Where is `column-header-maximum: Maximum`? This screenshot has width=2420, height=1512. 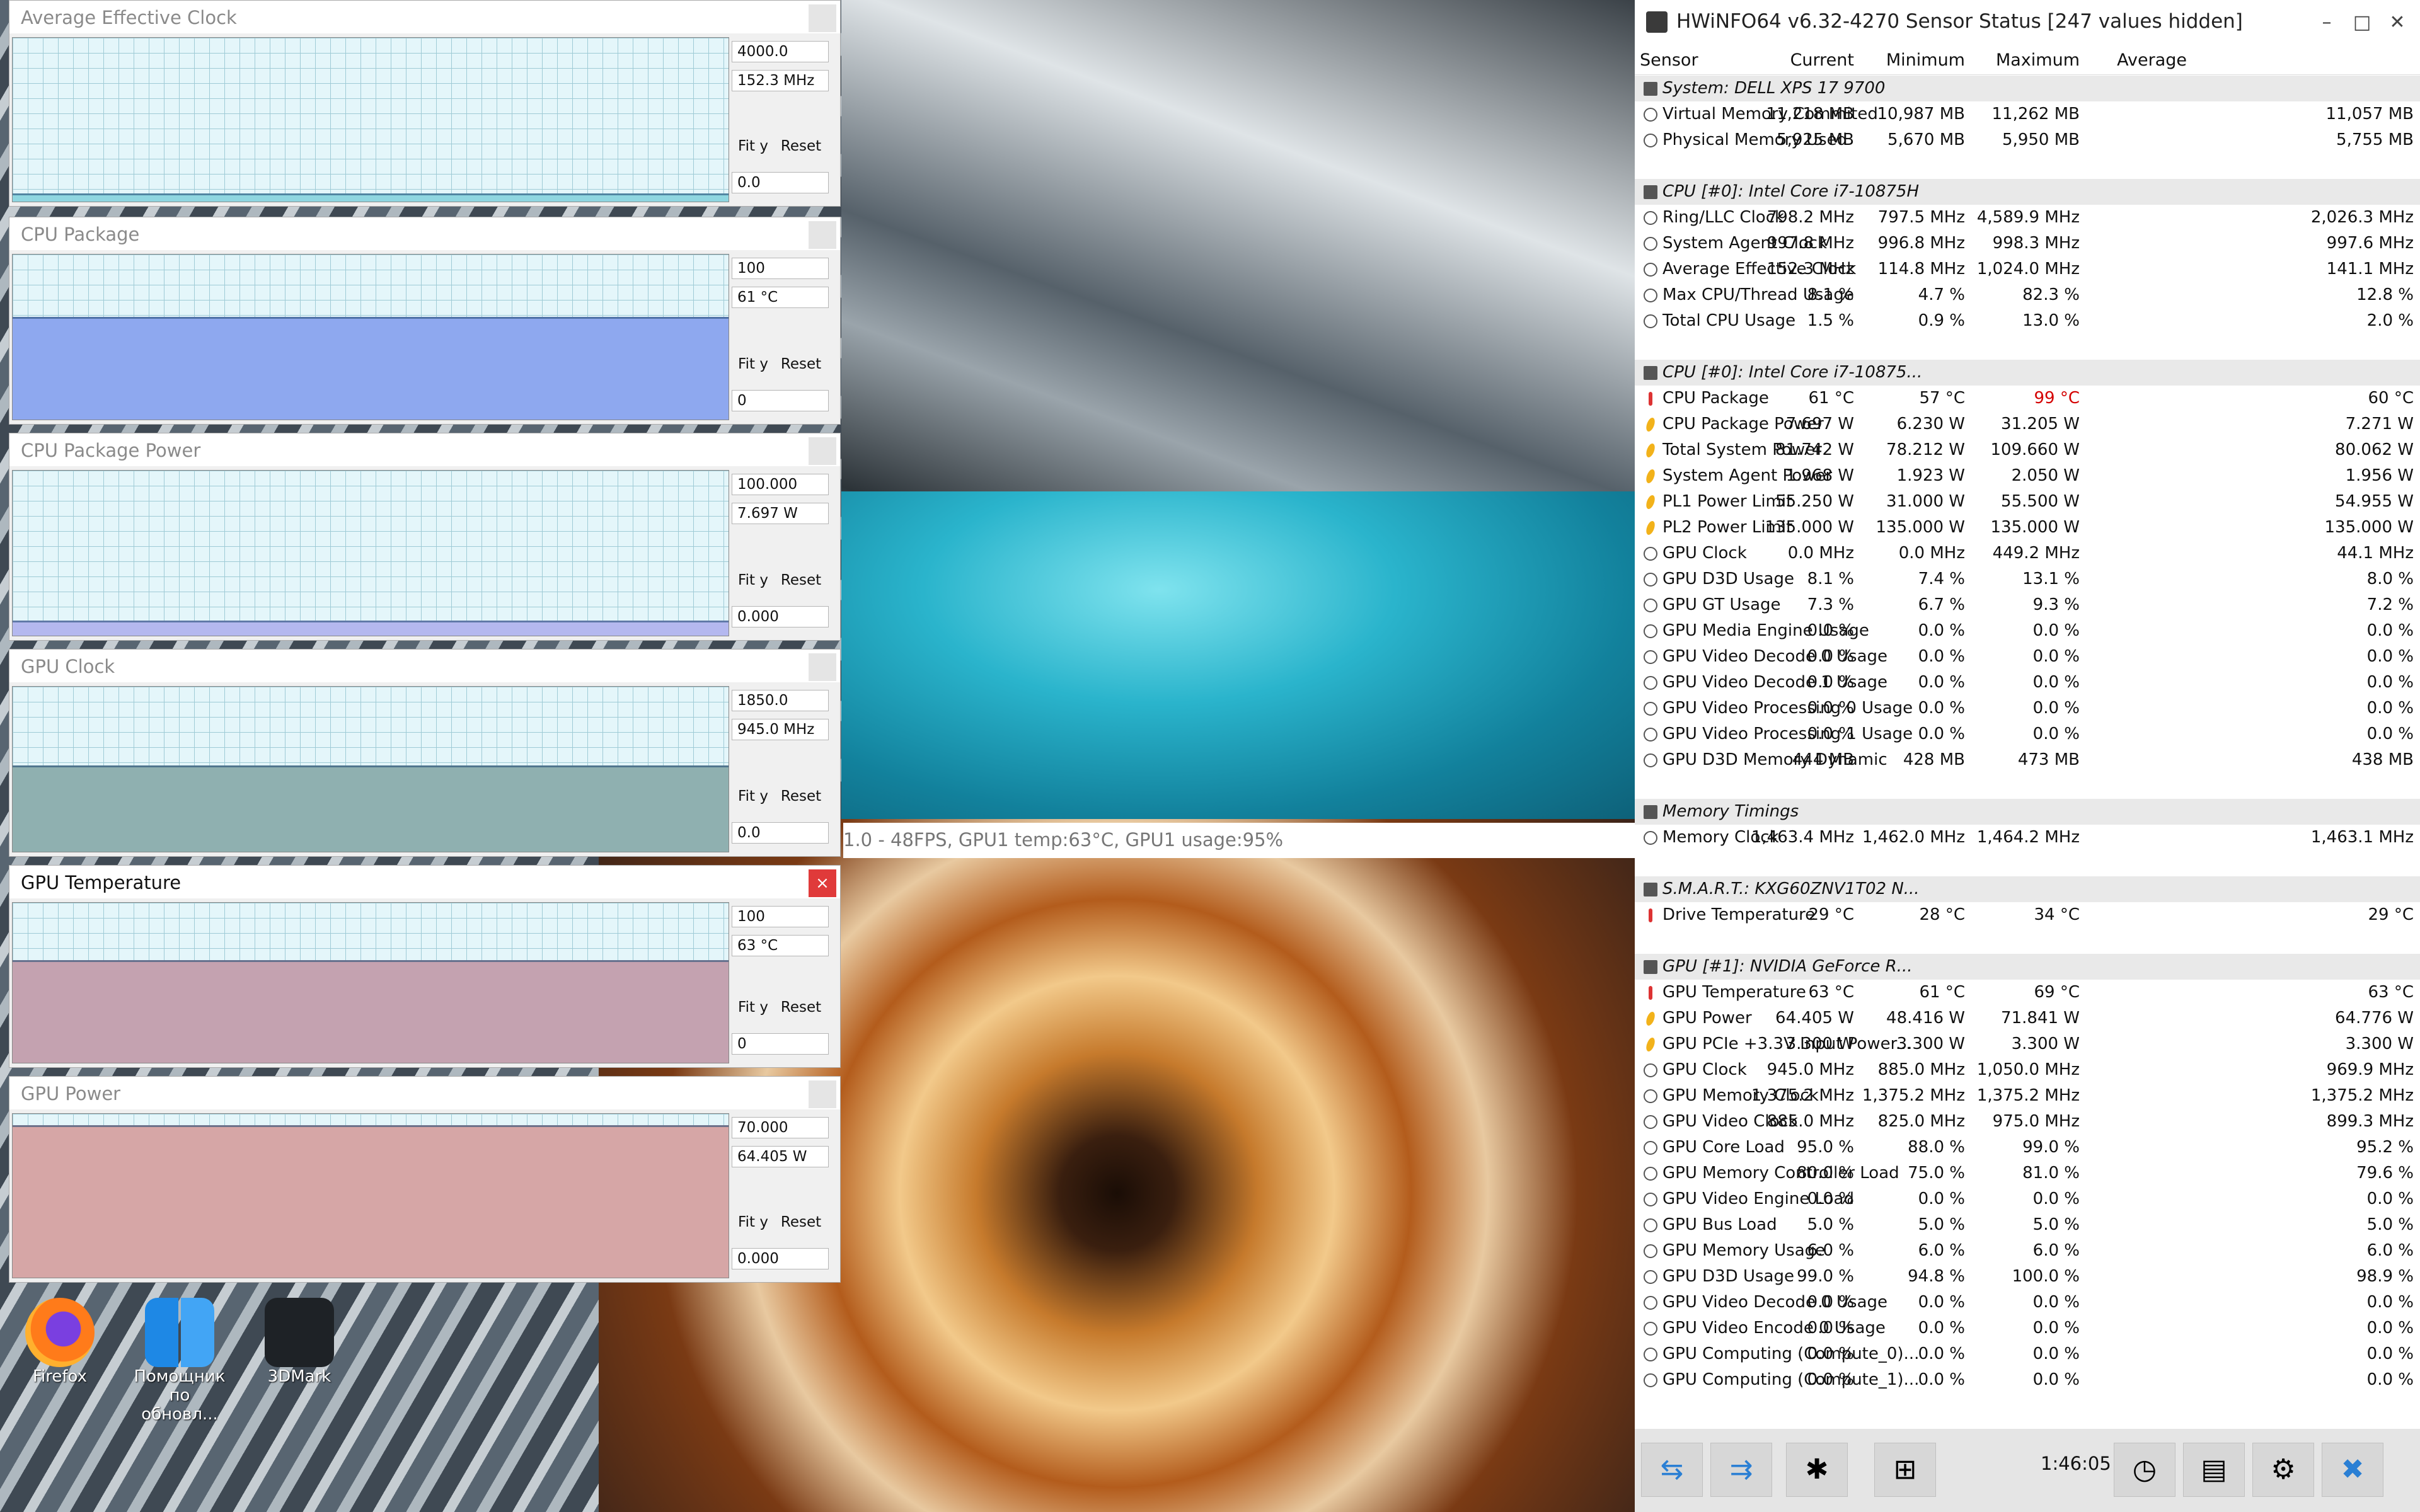
column-header-maximum: Maximum is located at coordinates (2038, 60).